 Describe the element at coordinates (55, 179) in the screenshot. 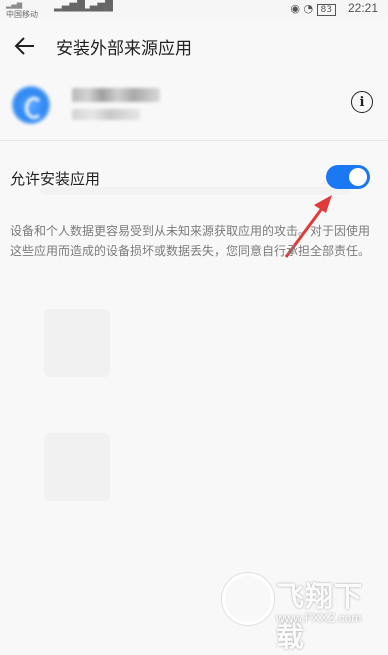

I see `allow-install-label: 允许安装应用` at that location.